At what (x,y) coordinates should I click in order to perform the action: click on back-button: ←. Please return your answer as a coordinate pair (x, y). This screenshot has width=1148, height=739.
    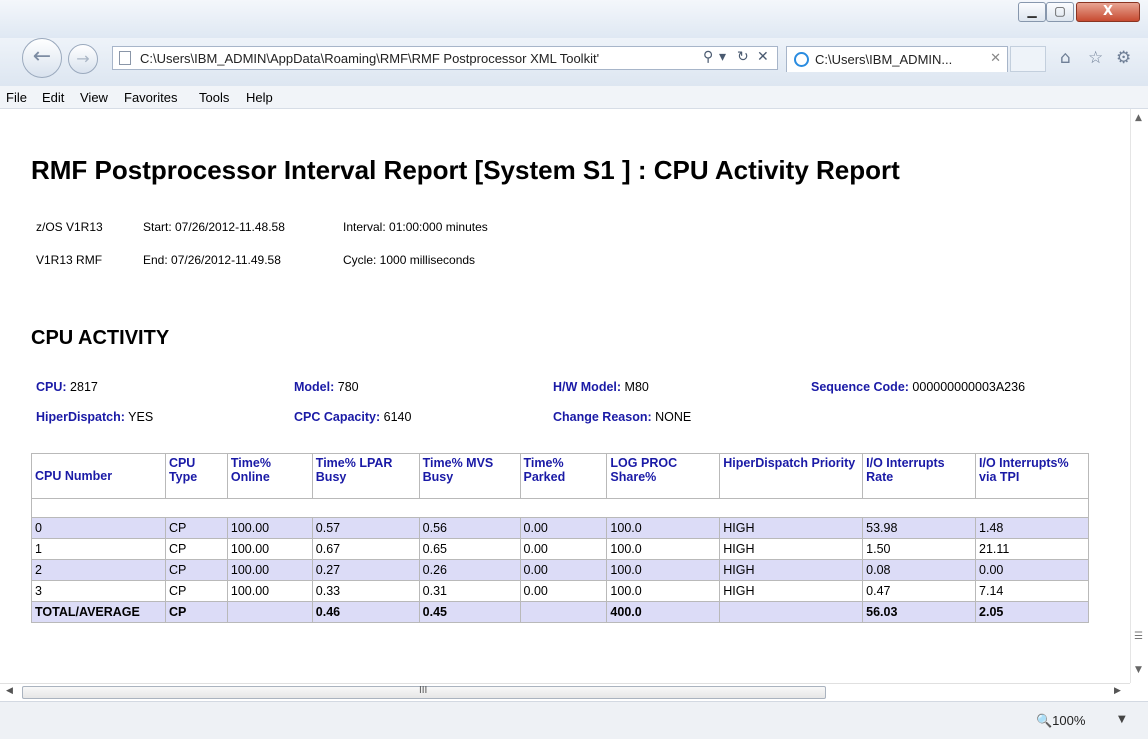
    Looking at the image, I should click on (42, 58).